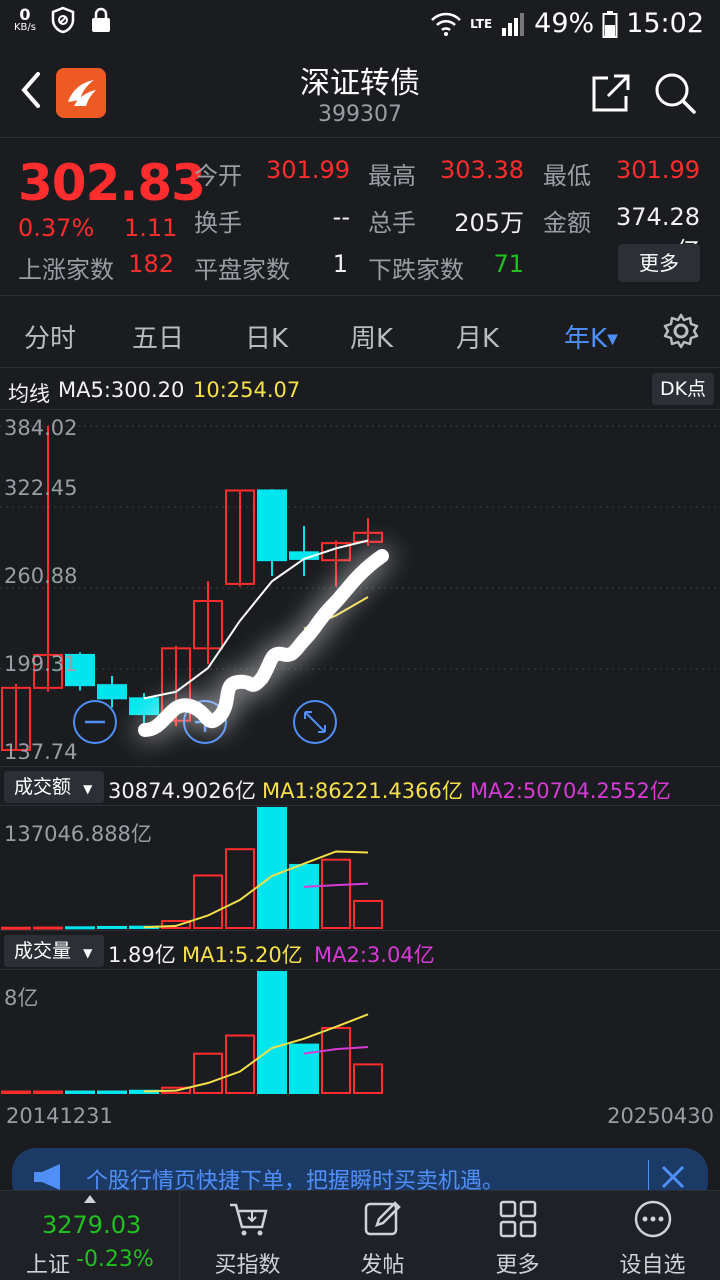  I want to click on tab-intraday: 分时, so click(50, 336).